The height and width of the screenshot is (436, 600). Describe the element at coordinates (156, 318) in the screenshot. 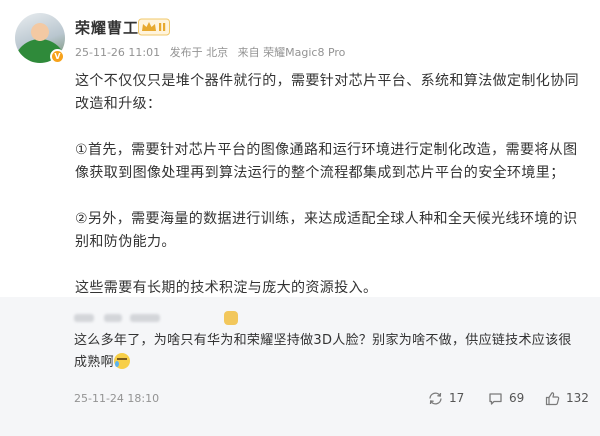

I see `commenter-name-blurred` at that location.